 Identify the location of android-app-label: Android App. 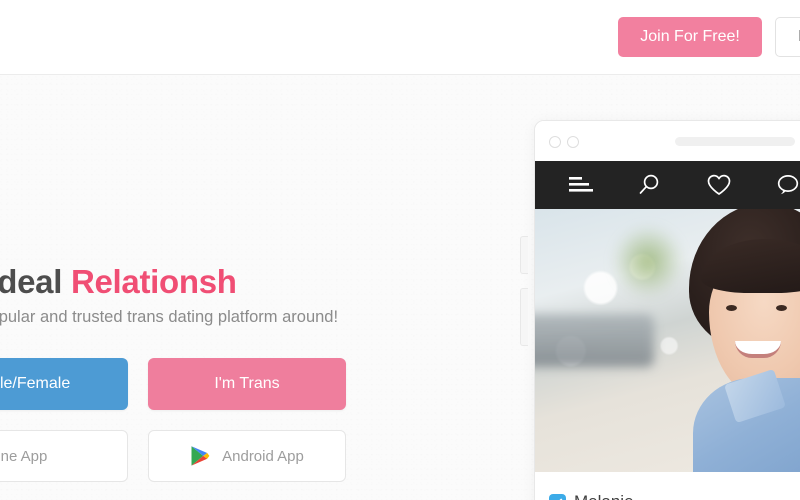
(263, 456).